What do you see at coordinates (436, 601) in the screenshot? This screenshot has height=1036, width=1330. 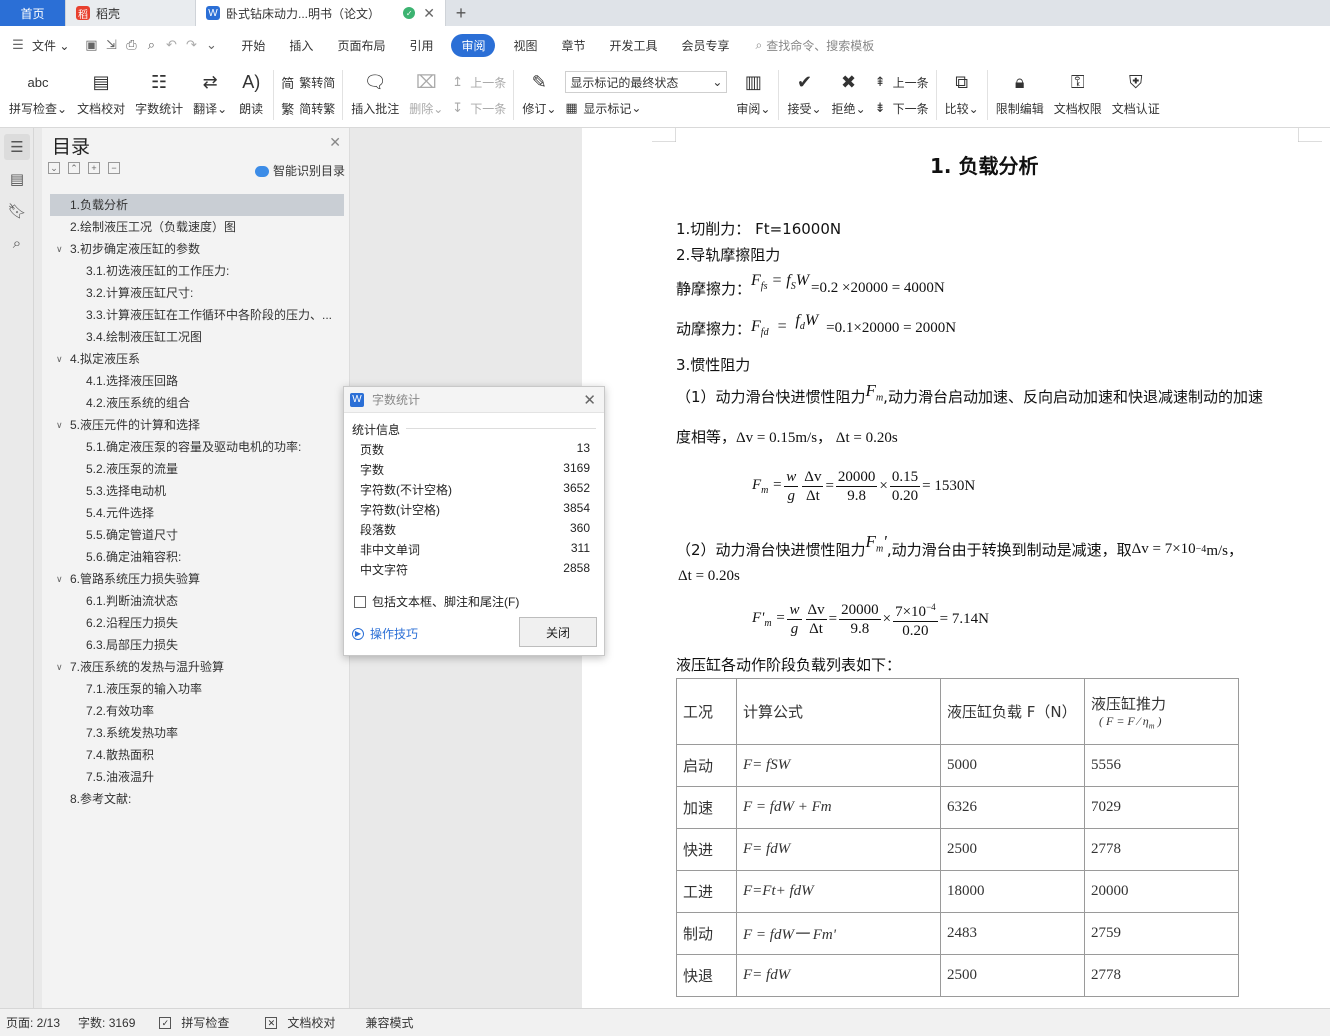 I see `include-textbox-checkbox: 包括文本框、脚注和尾注(F)` at bounding box center [436, 601].